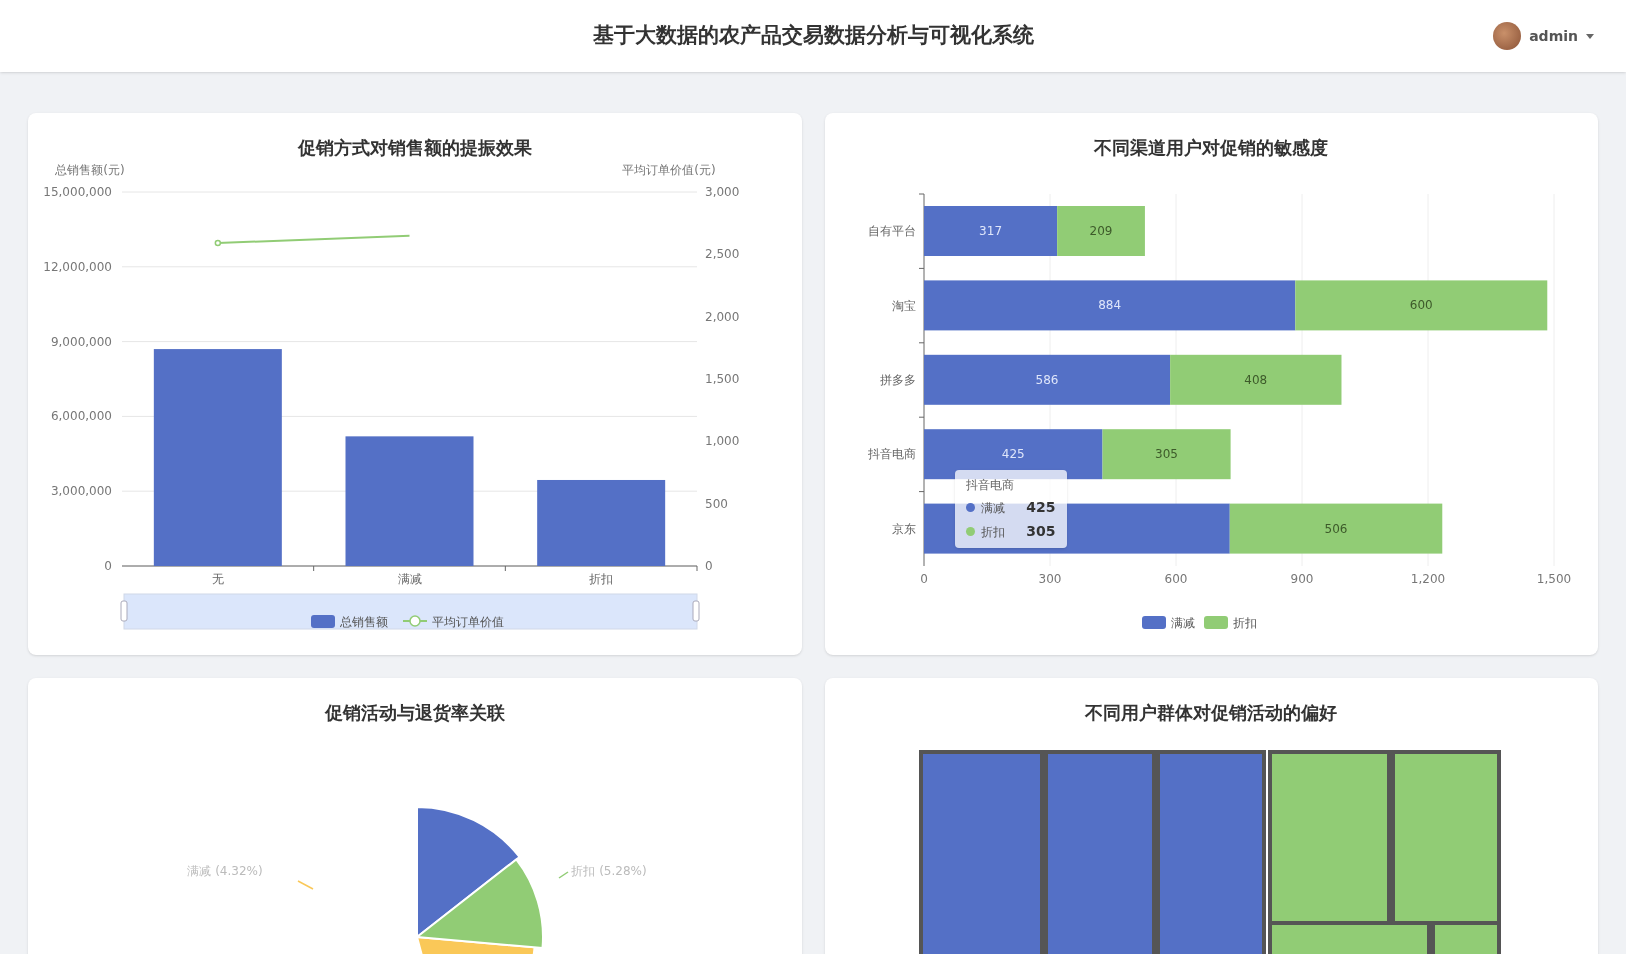 This screenshot has height=954, width=1626. I want to click on chart-title: 促销方式对销售额的提振效果, so click(414, 148).